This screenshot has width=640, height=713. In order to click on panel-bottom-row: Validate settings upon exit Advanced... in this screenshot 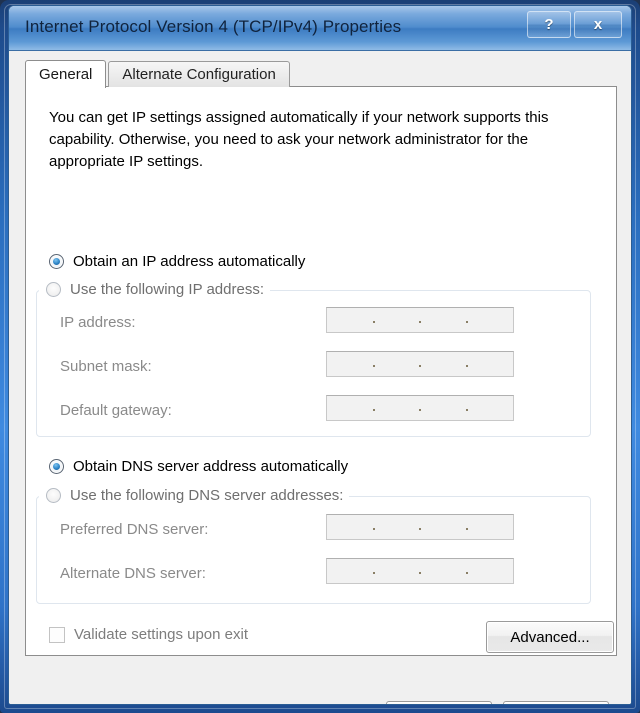, I will do `click(331, 636)`.